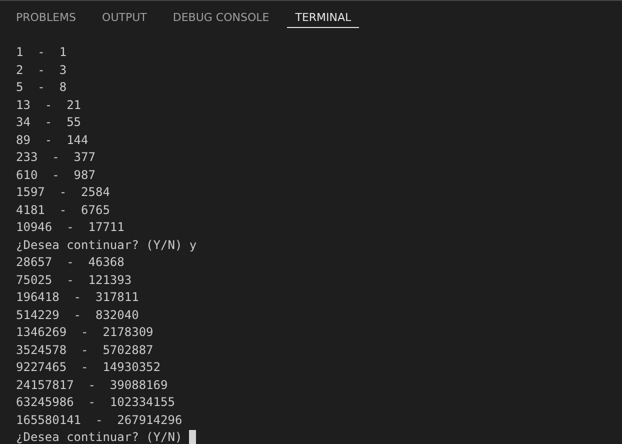  I want to click on terminal-line: 5 - 8, so click(41, 87).